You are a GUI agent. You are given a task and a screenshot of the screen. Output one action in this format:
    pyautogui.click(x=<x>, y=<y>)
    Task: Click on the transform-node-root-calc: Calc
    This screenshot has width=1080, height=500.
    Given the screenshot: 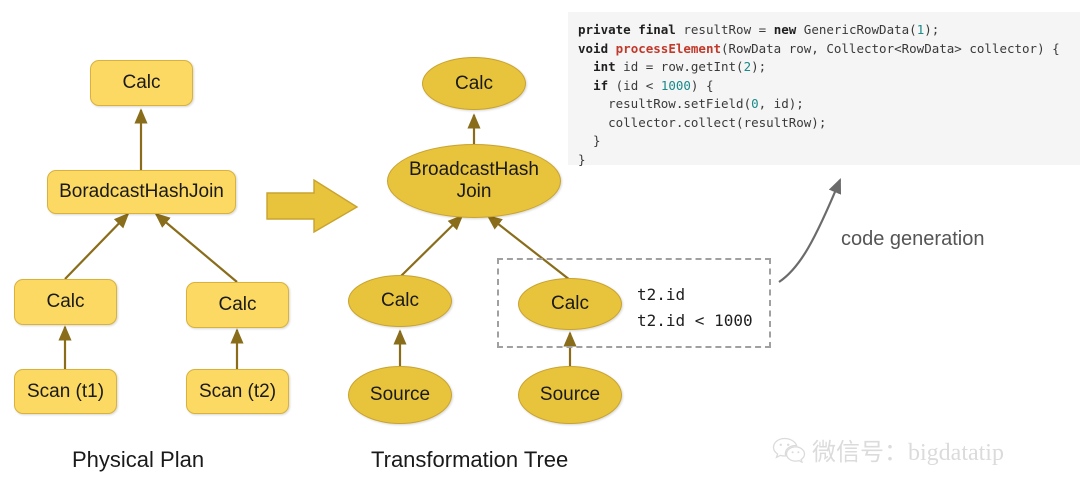 What is the action you would take?
    pyautogui.click(x=474, y=83)
    